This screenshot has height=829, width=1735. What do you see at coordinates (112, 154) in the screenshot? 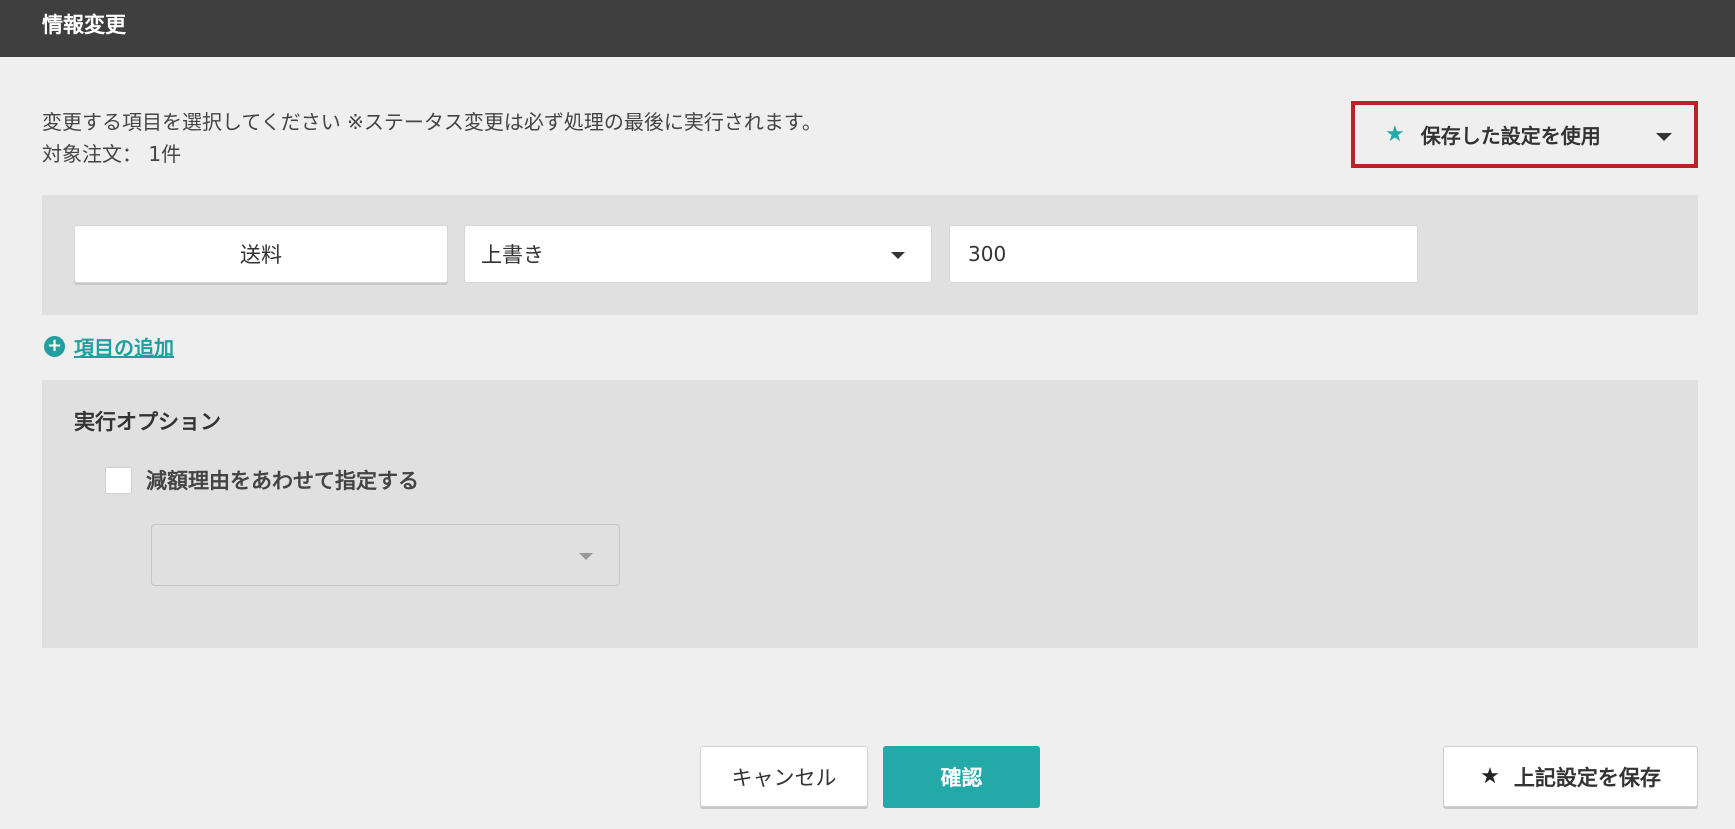
I see `target-order-count: 対象注文： 1件` at bounding box center [112, 154].